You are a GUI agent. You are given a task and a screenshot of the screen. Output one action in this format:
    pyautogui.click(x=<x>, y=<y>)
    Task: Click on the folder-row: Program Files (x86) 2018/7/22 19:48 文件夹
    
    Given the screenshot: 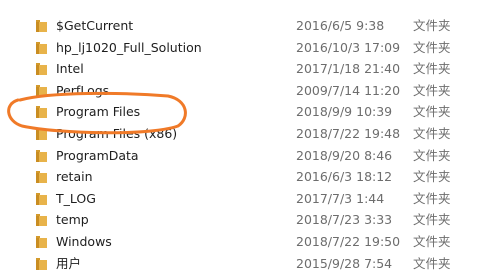 What is the action you would take?
    pyautogui.click(x=244, y=134)
    